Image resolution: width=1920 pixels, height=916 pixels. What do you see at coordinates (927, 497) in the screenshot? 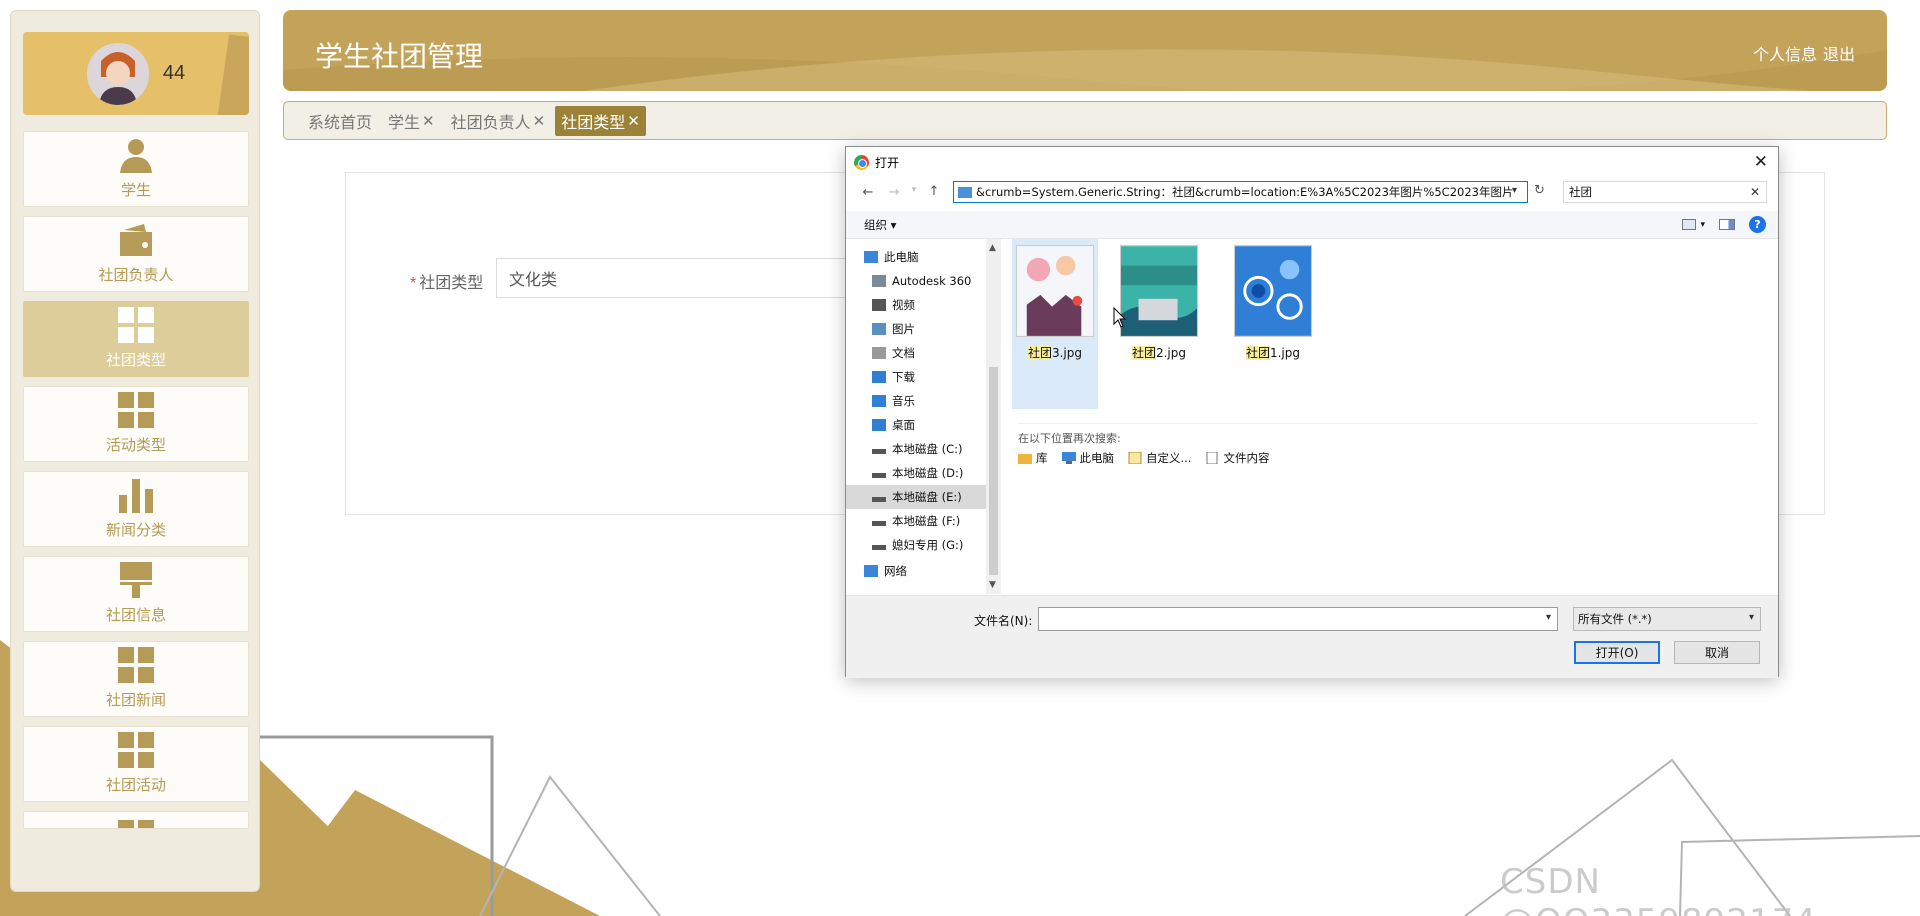
I see `tree-item-label: 本地磁盘 (E:)` at bounding box center [927, 497].